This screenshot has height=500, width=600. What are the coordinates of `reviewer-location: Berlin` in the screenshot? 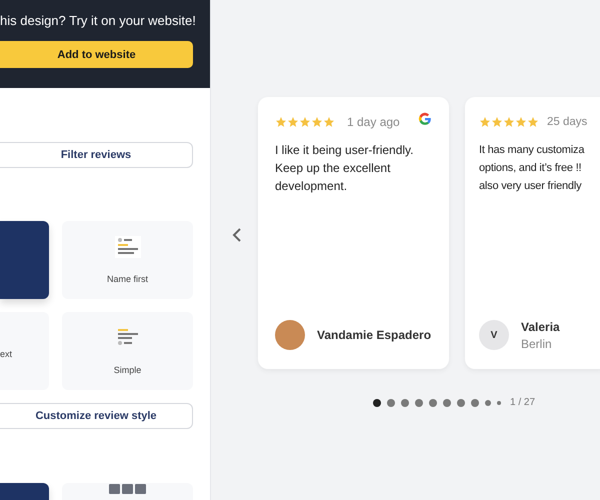 It's located at (537, 343).